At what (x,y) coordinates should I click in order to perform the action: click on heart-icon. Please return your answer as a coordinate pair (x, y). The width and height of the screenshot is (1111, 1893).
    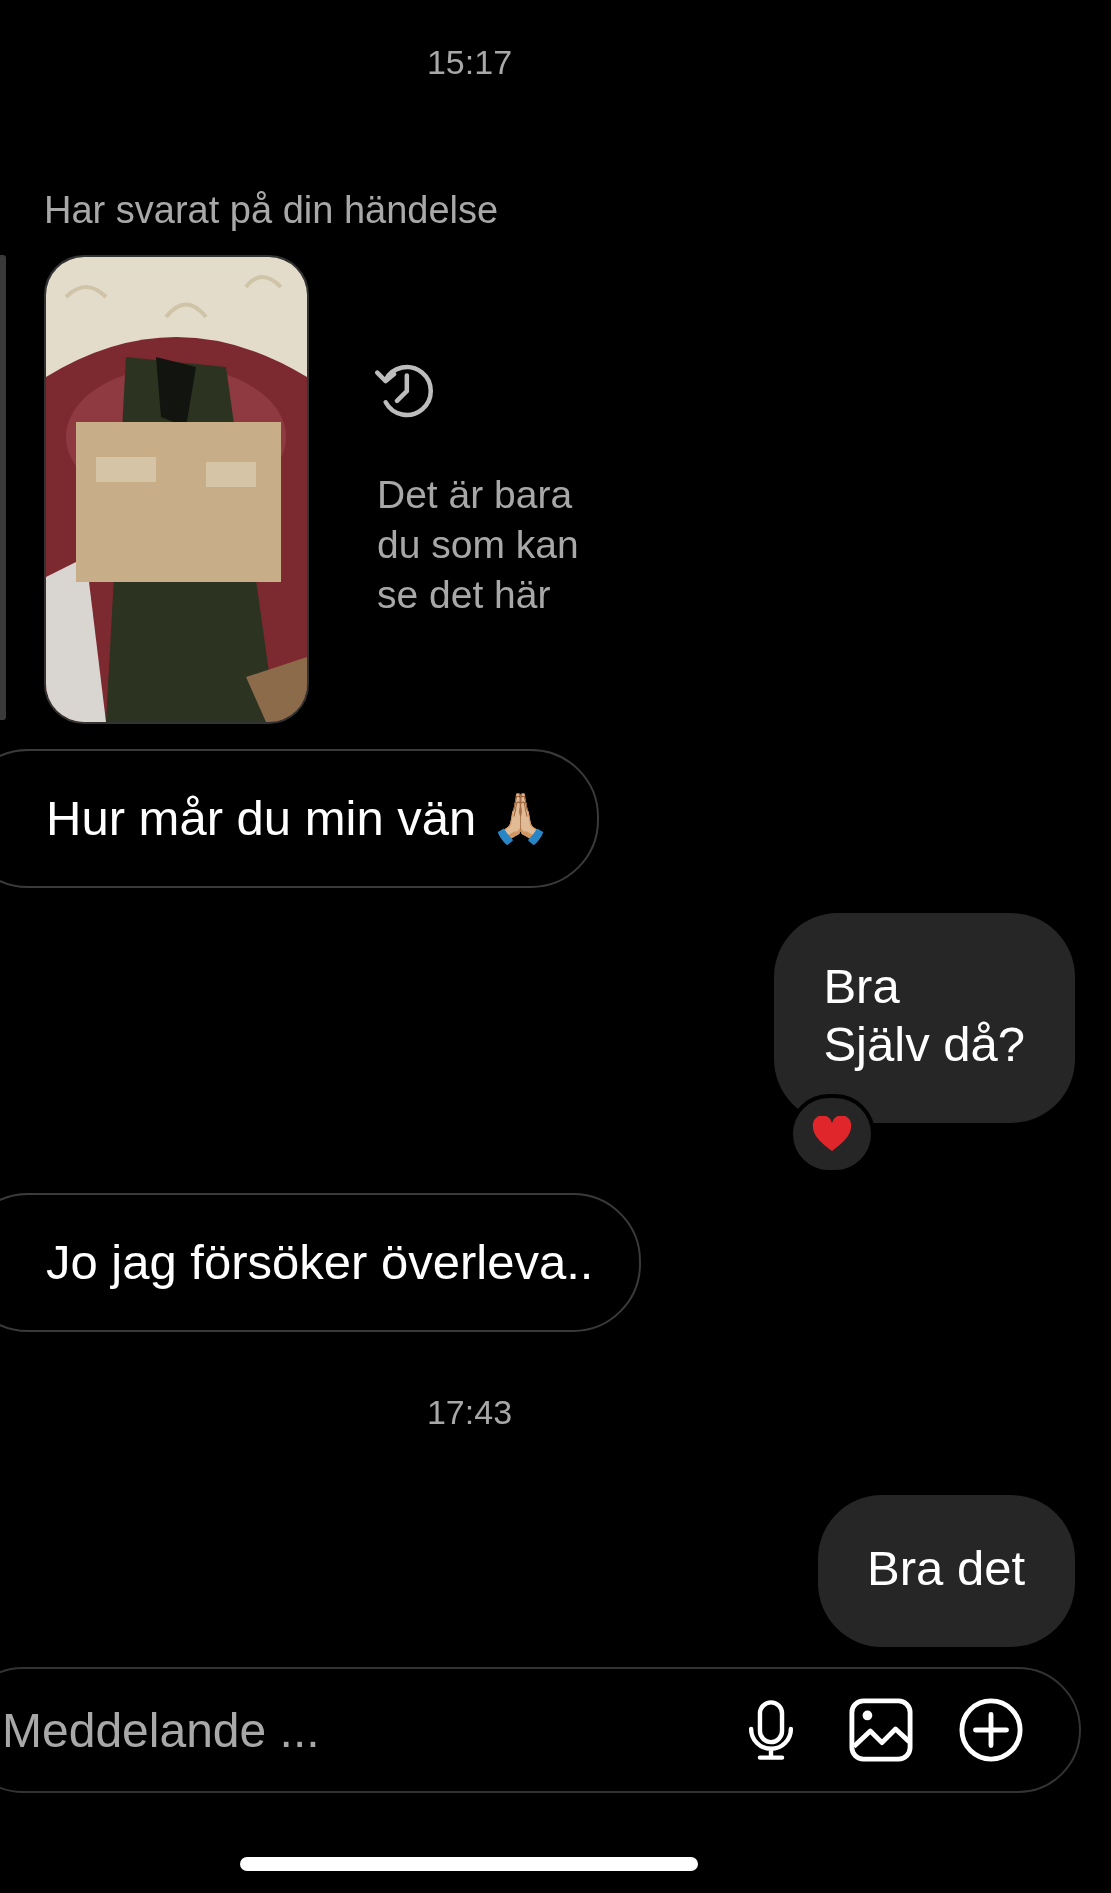
    Looking at the image, I should click on (832, 1134).